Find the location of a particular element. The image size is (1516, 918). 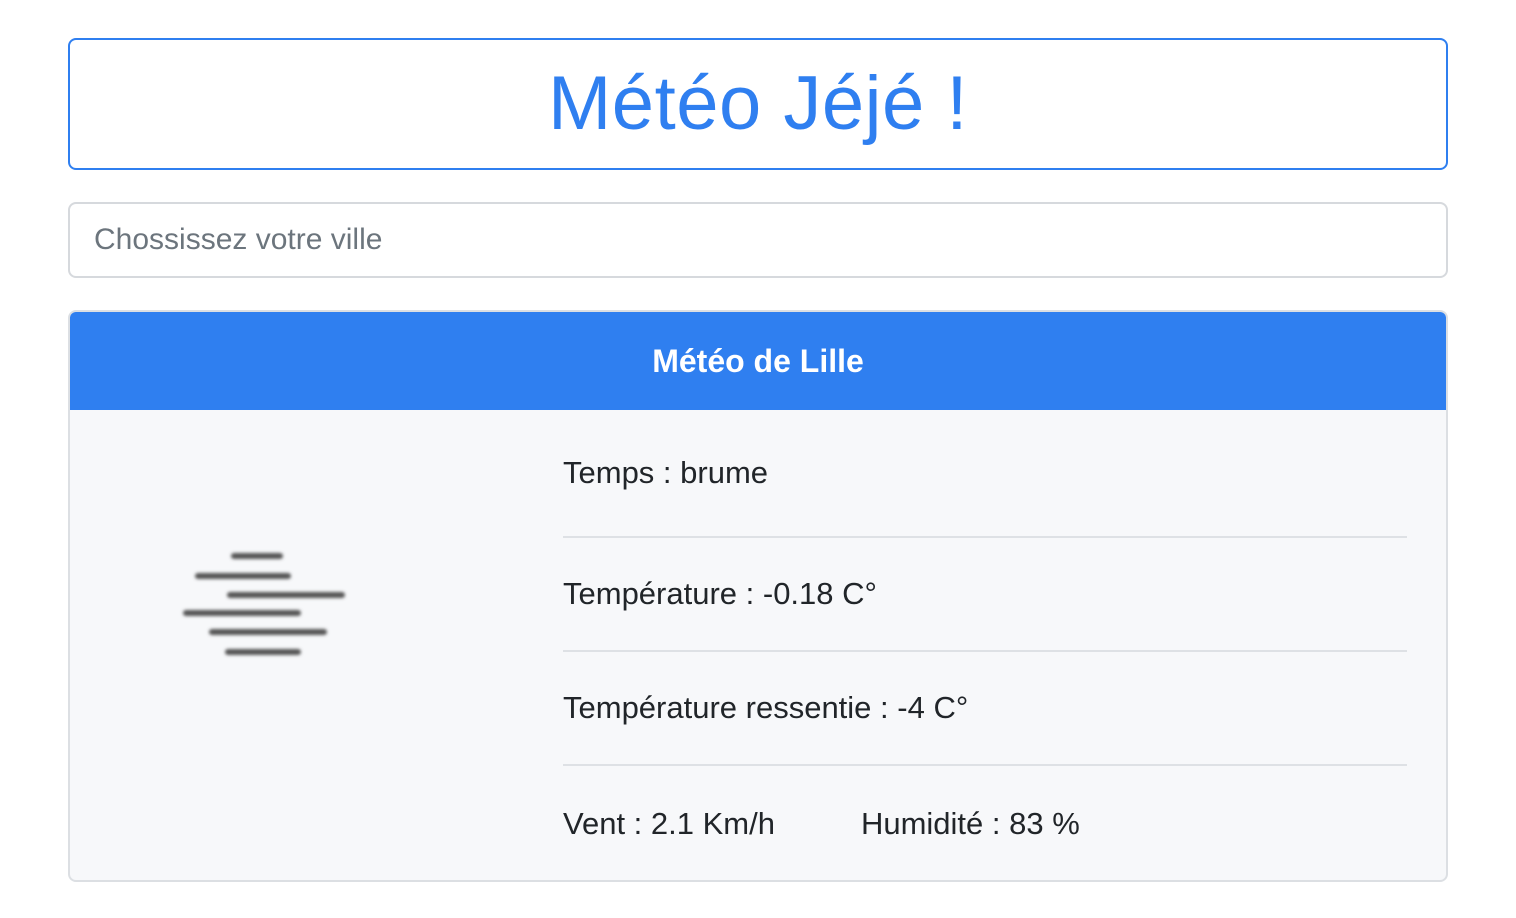

mist-icon is located at coordinates (265, 607).